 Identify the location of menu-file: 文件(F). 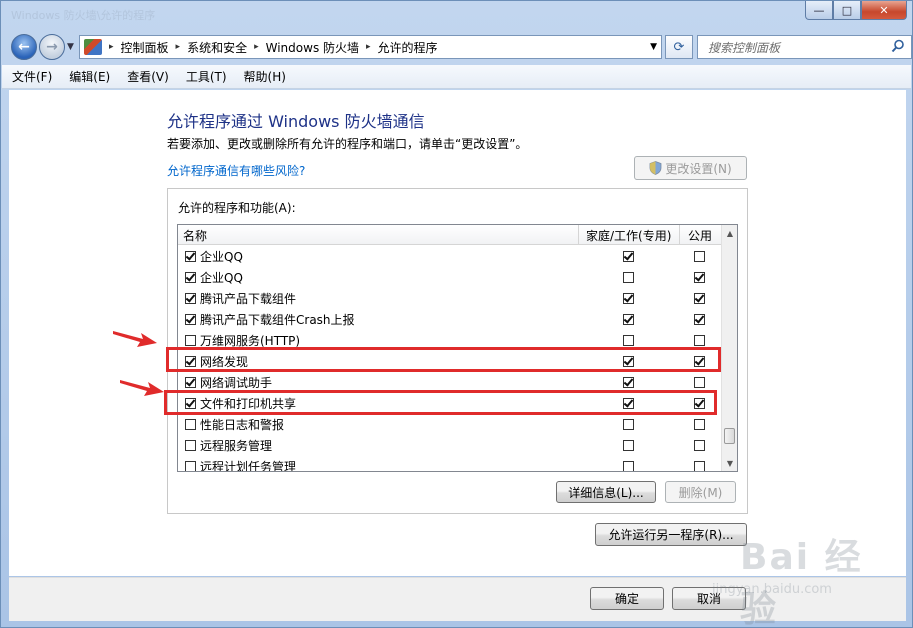
(32, 76).